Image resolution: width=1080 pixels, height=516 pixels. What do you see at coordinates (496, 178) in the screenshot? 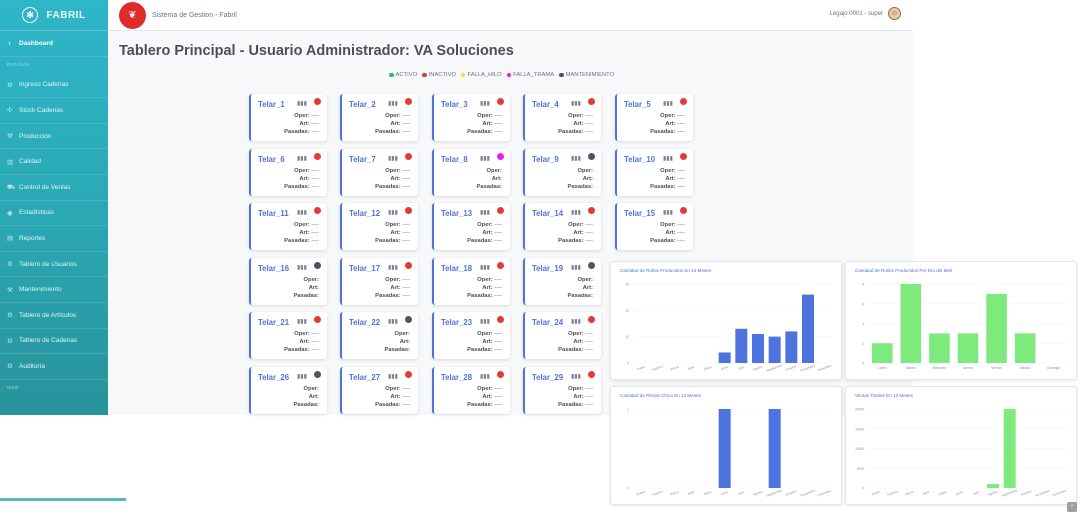
I see `art-label: Art:` at bounding box center [496, 178].